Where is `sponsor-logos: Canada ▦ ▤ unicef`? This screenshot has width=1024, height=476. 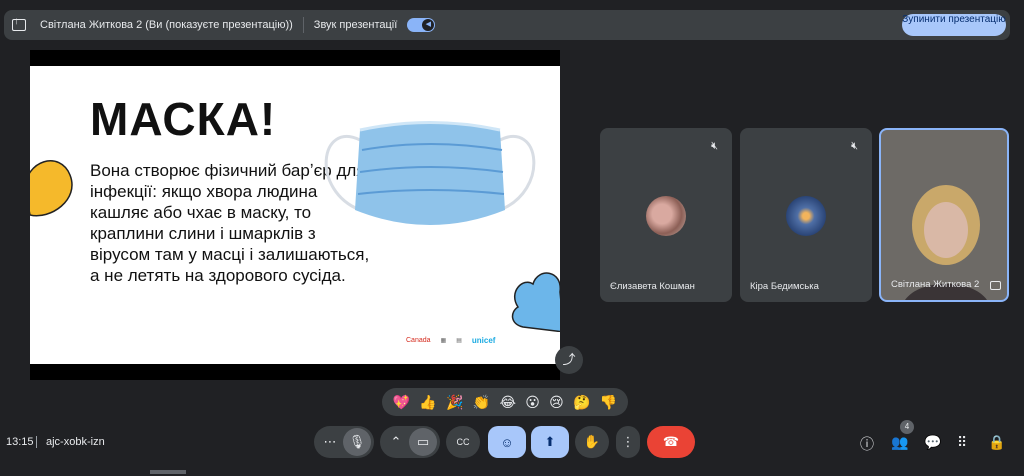
sponsor-logos: Canada ▦ ▤ unicef is located at coordinates (450, 340).